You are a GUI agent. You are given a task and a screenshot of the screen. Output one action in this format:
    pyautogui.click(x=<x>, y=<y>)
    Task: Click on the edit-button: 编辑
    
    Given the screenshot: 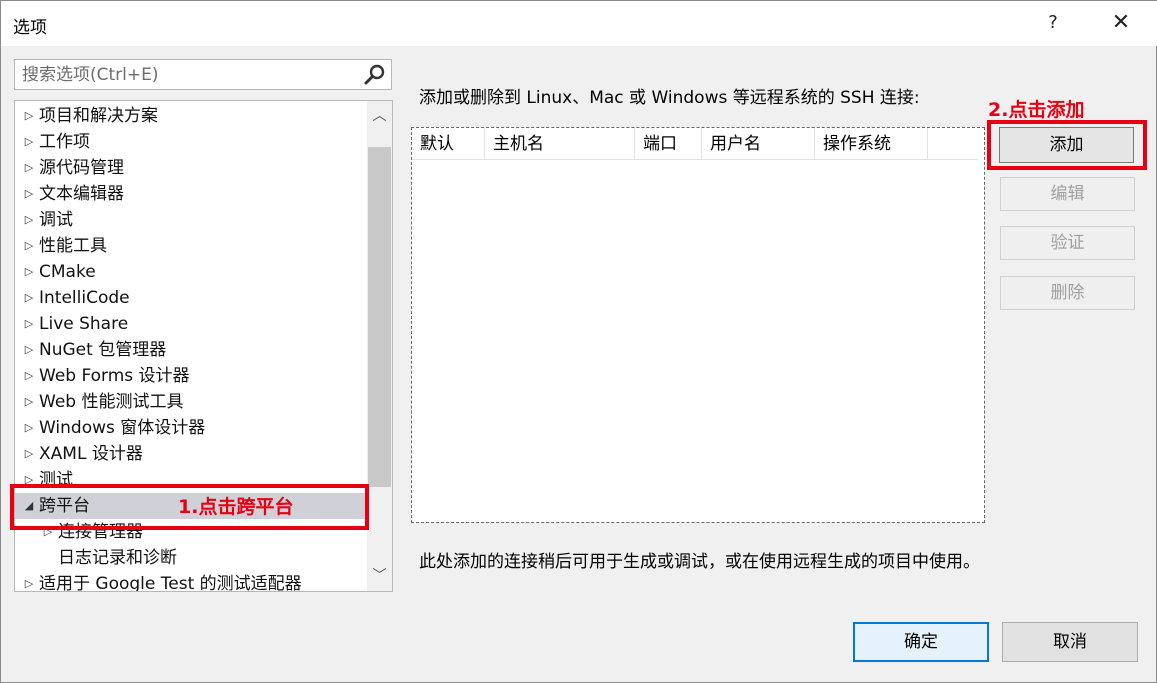 What is the action you would take?
    pyautogui.click(x=1067, y=194)
    